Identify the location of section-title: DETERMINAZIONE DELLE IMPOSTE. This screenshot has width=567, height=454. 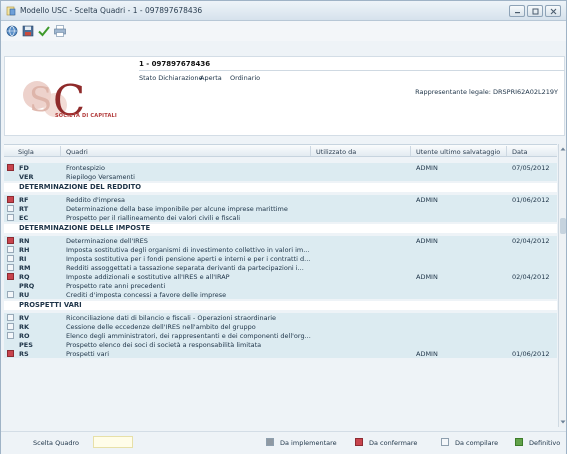
(85, 228).